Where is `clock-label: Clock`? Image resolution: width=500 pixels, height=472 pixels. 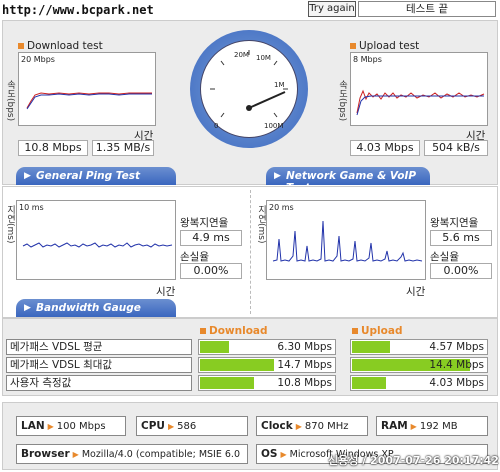
clock-label: Clock is located at coordinates (277, 426).